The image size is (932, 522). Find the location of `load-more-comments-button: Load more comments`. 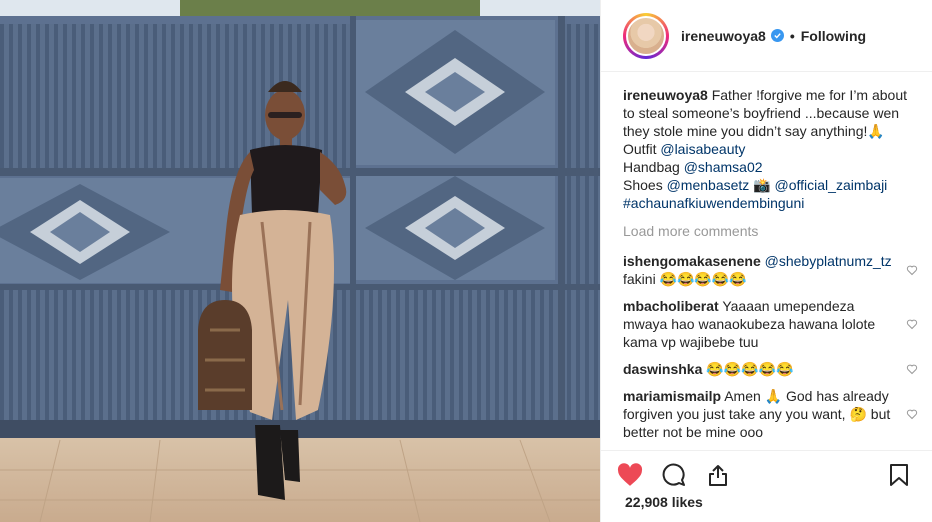

load-more-comments-button: Load more comments is located at coordinates (770, 231).